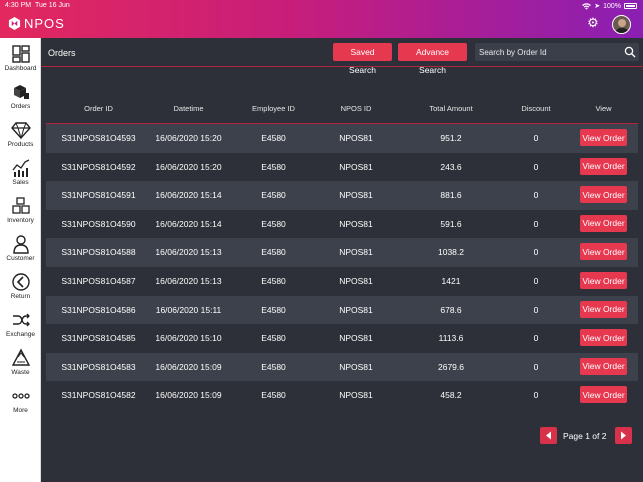  I want to click on search-icon, so click(630, 52).